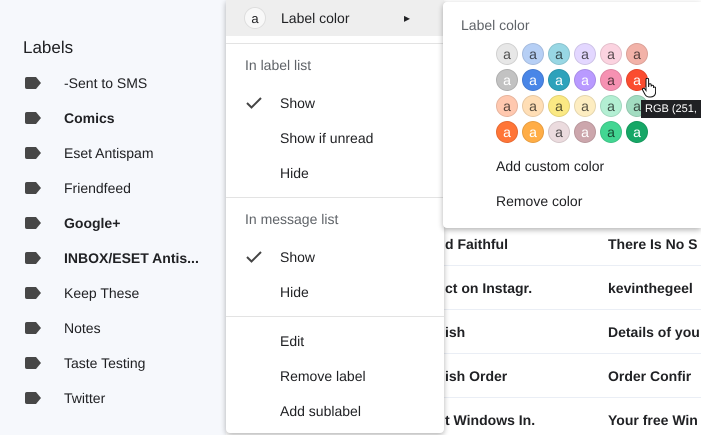  What do you see at coordinates (455, 332) in the screenshot?
I see `sender-text: ish` at bounding box center [455, 332].